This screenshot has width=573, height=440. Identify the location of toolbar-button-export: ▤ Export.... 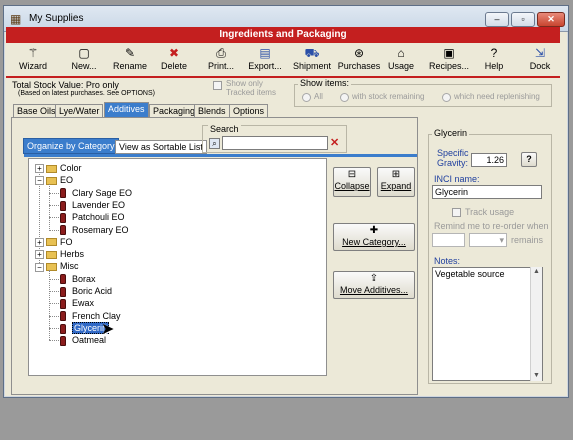
(265, 61).